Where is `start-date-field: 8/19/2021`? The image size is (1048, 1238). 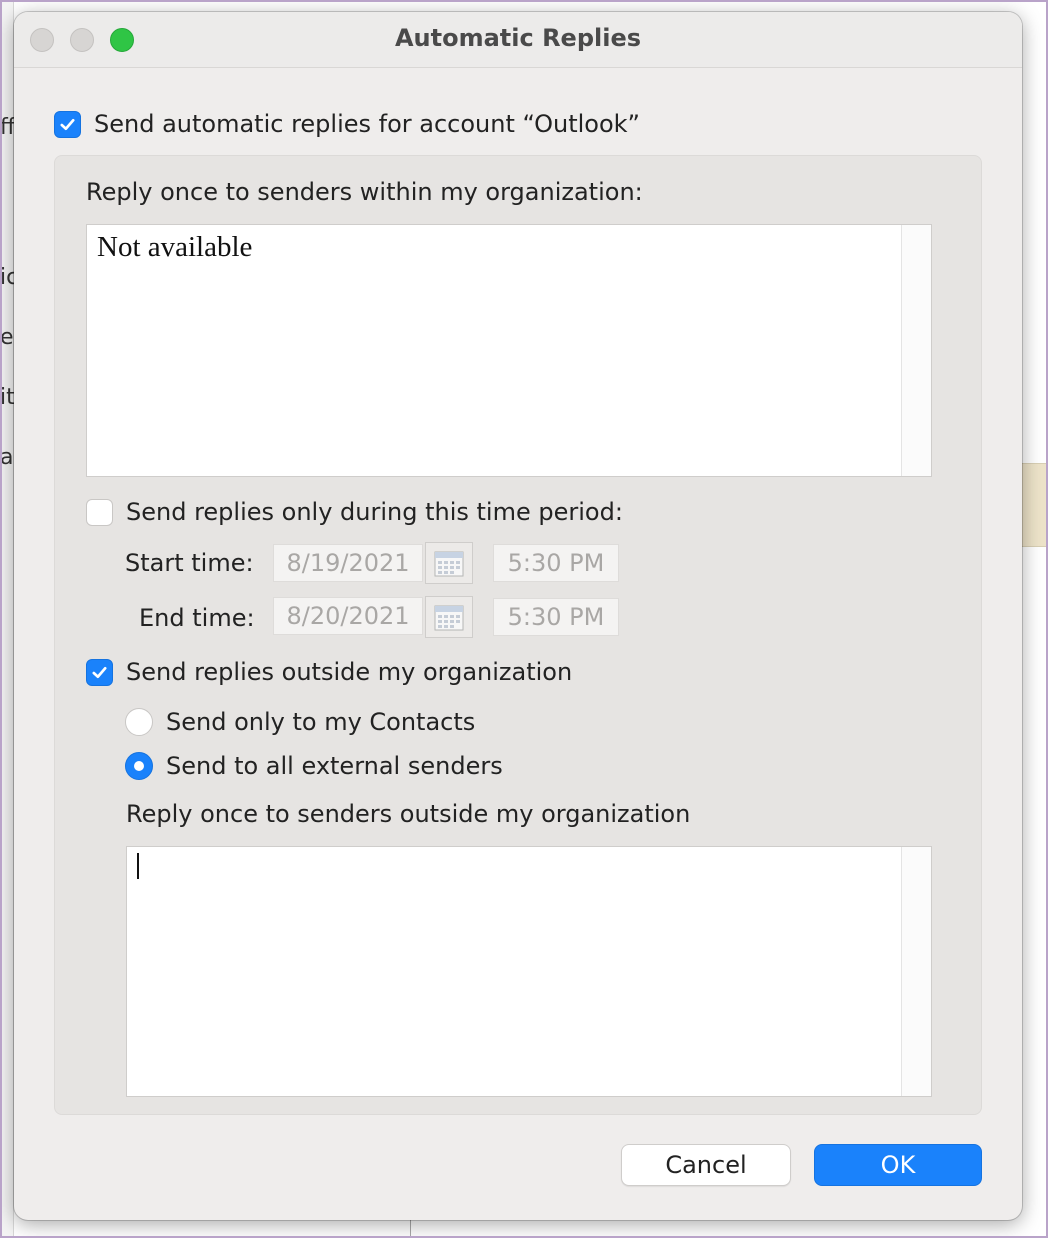 start-date-field: 8/19/2021 is located at coordinates (348, 563).